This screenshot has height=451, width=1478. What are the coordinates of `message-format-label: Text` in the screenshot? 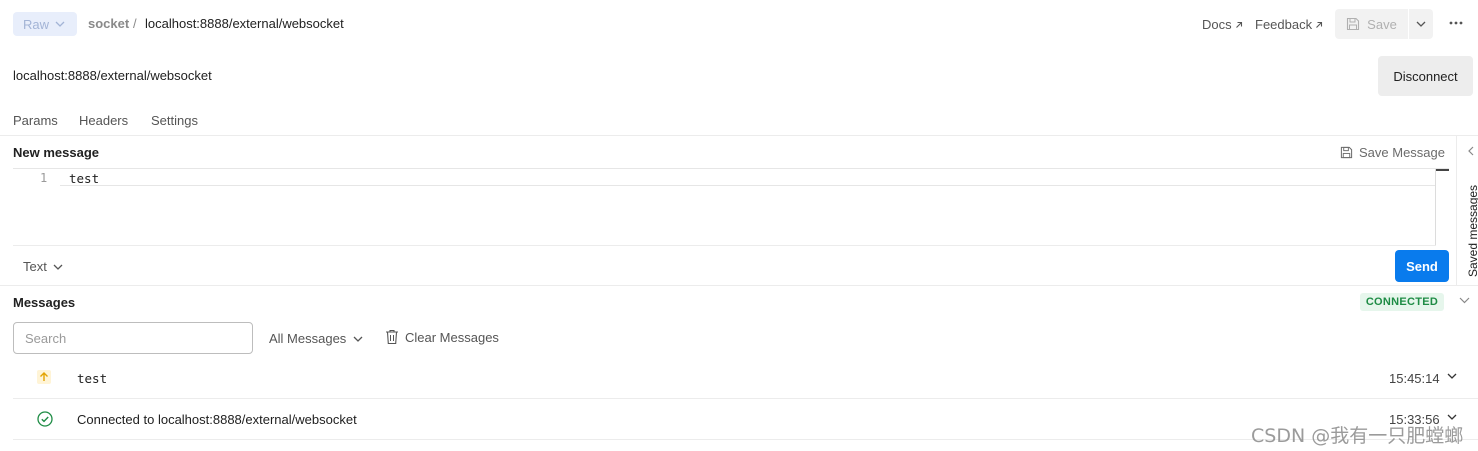 It's located at (35, 266).